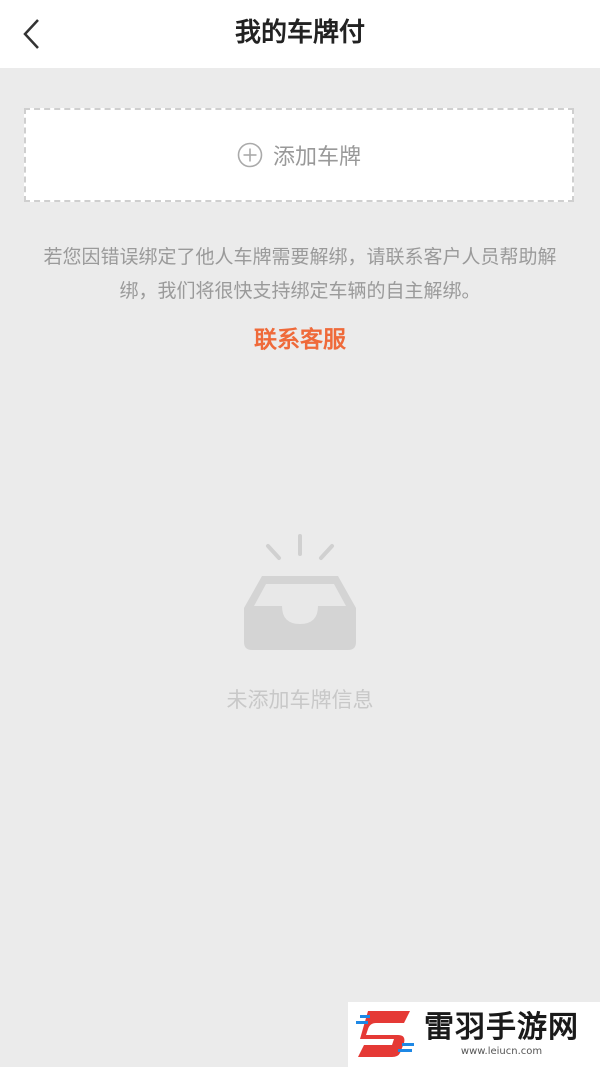 This screenshot has height=1067, width=600. I want to click on add-plate-button: 添加车牌, so click(299, 155).